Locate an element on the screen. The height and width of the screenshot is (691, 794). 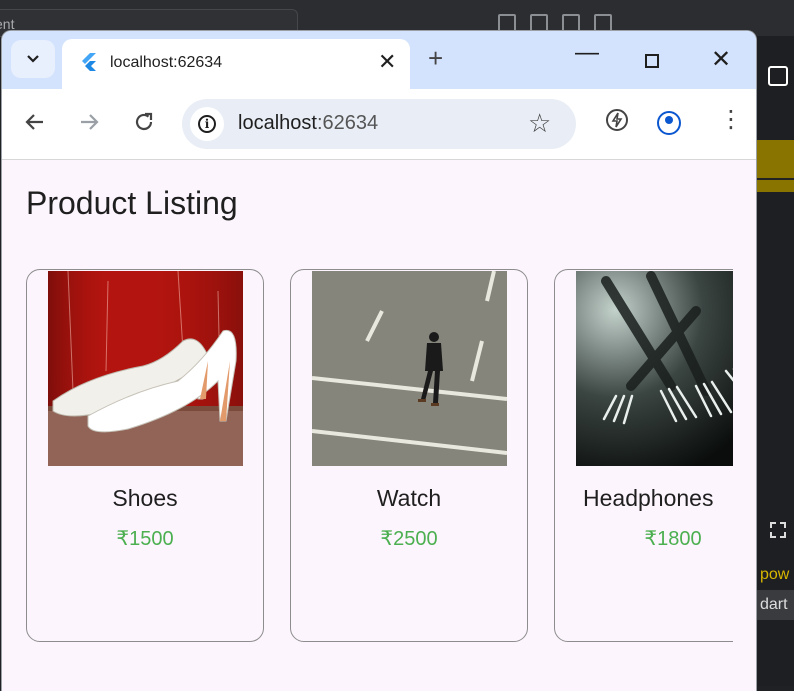
browser-toolbar: i localhost:62634 ☆ ⋮ is located at coordinates (379, 124).